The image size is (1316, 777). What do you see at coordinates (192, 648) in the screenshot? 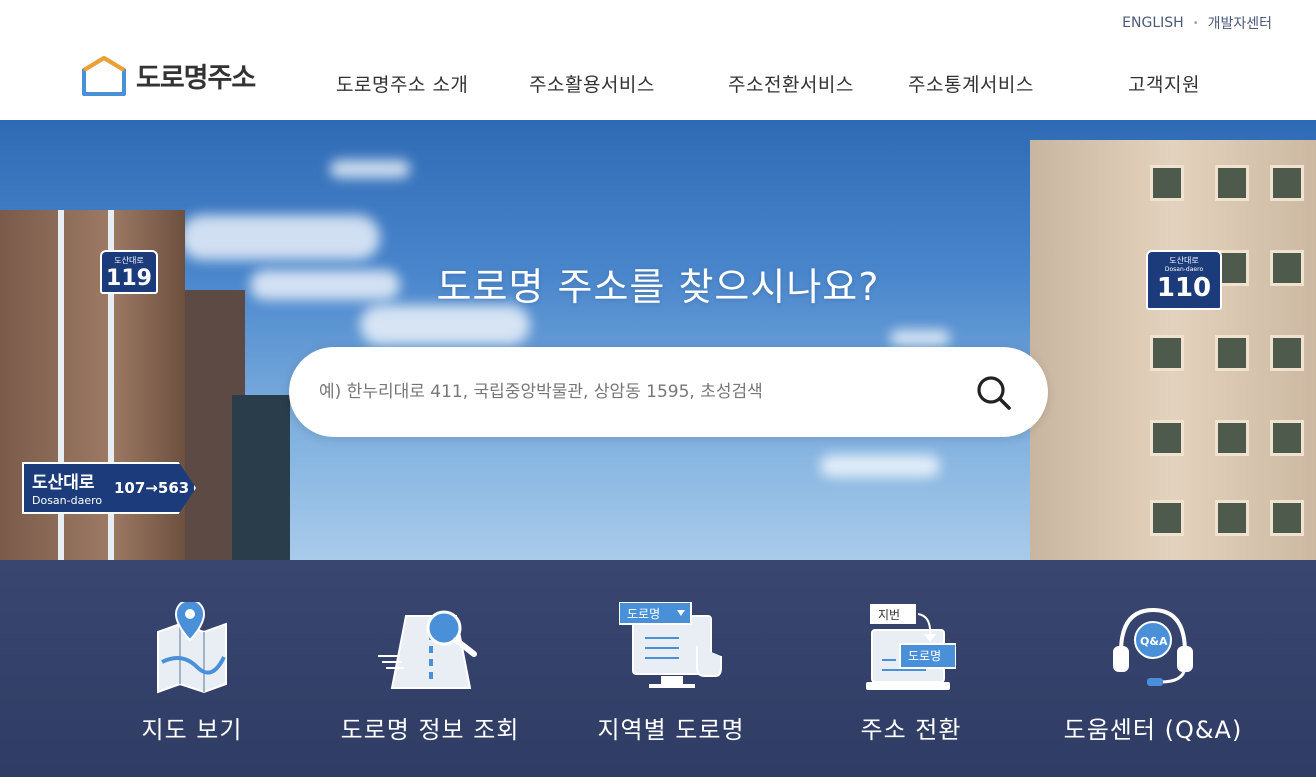
I see `map-pin-icon` at bounding box center [192, 648].